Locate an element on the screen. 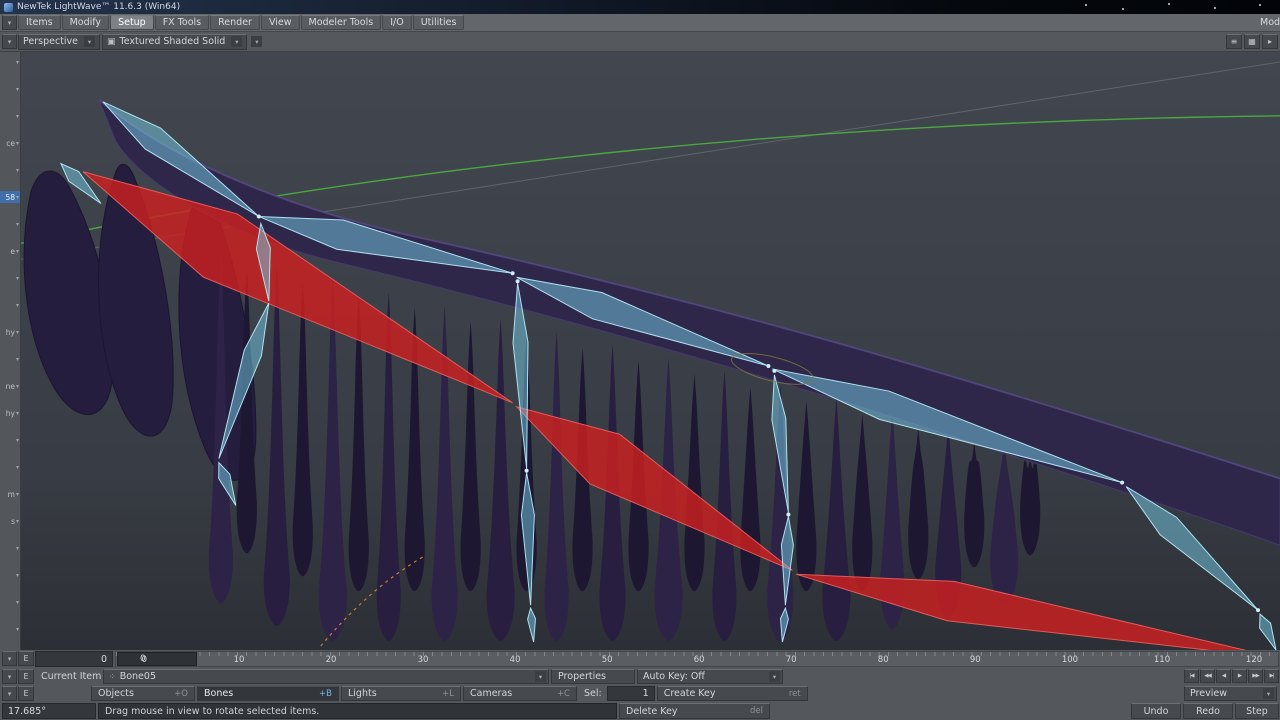 This screenshot has height=720, width=1280. frame-number-field: 0 is located at coordinates (74, 659).